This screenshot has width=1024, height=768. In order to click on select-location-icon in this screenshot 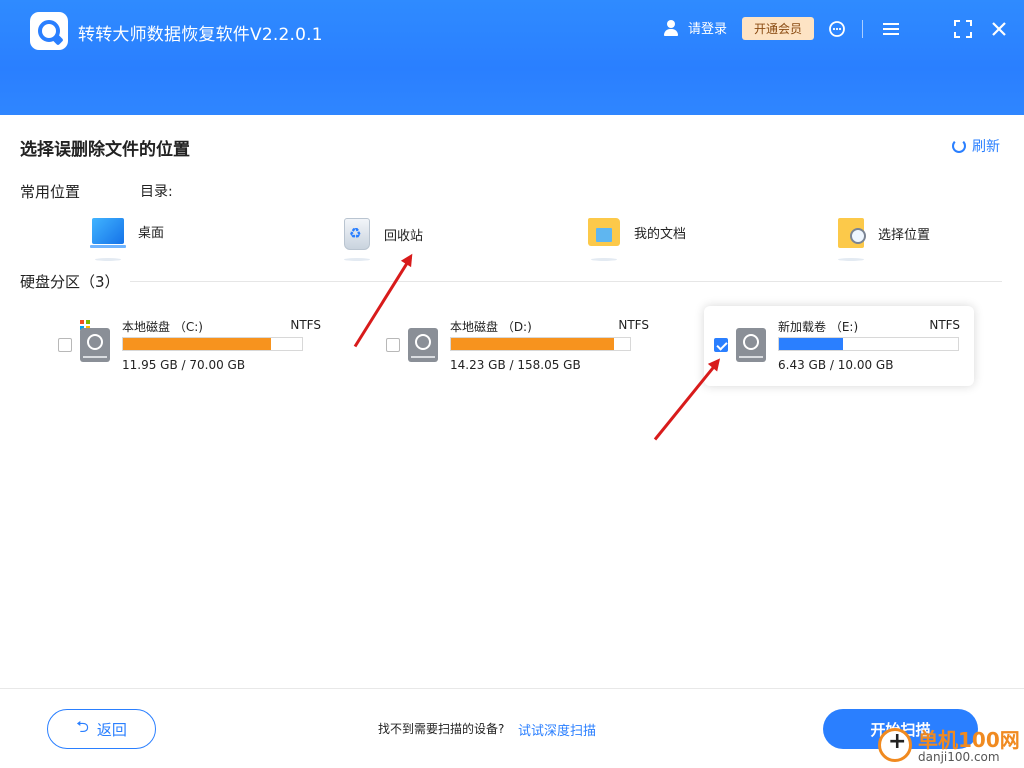, I will do `click(852, 233)`.